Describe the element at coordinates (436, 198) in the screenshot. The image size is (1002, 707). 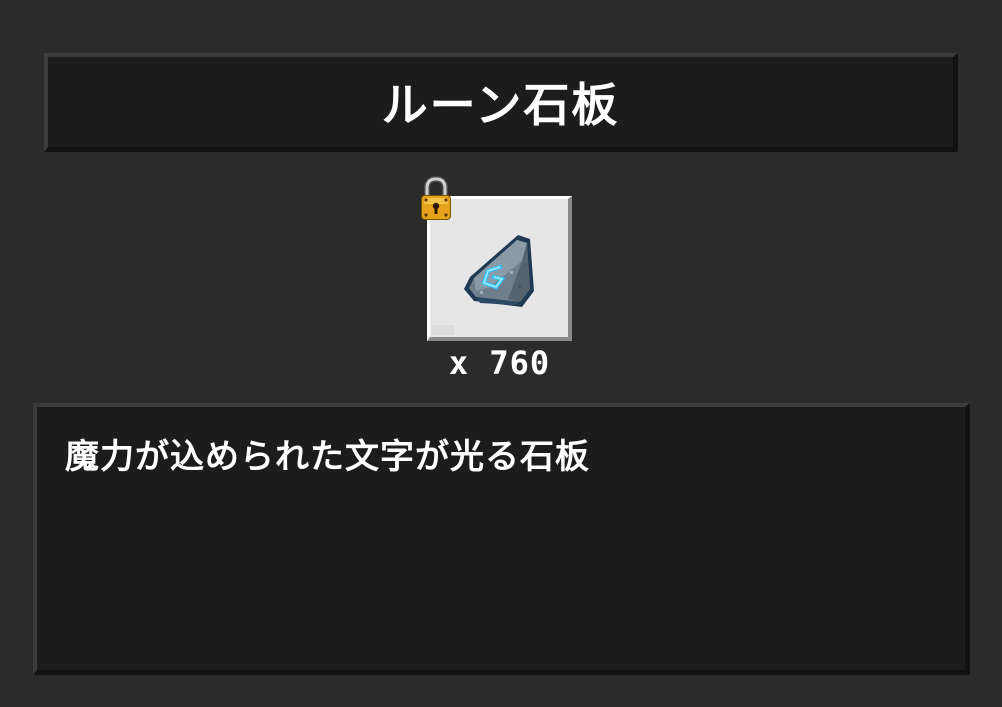
I see `padlock-icon` at that location.